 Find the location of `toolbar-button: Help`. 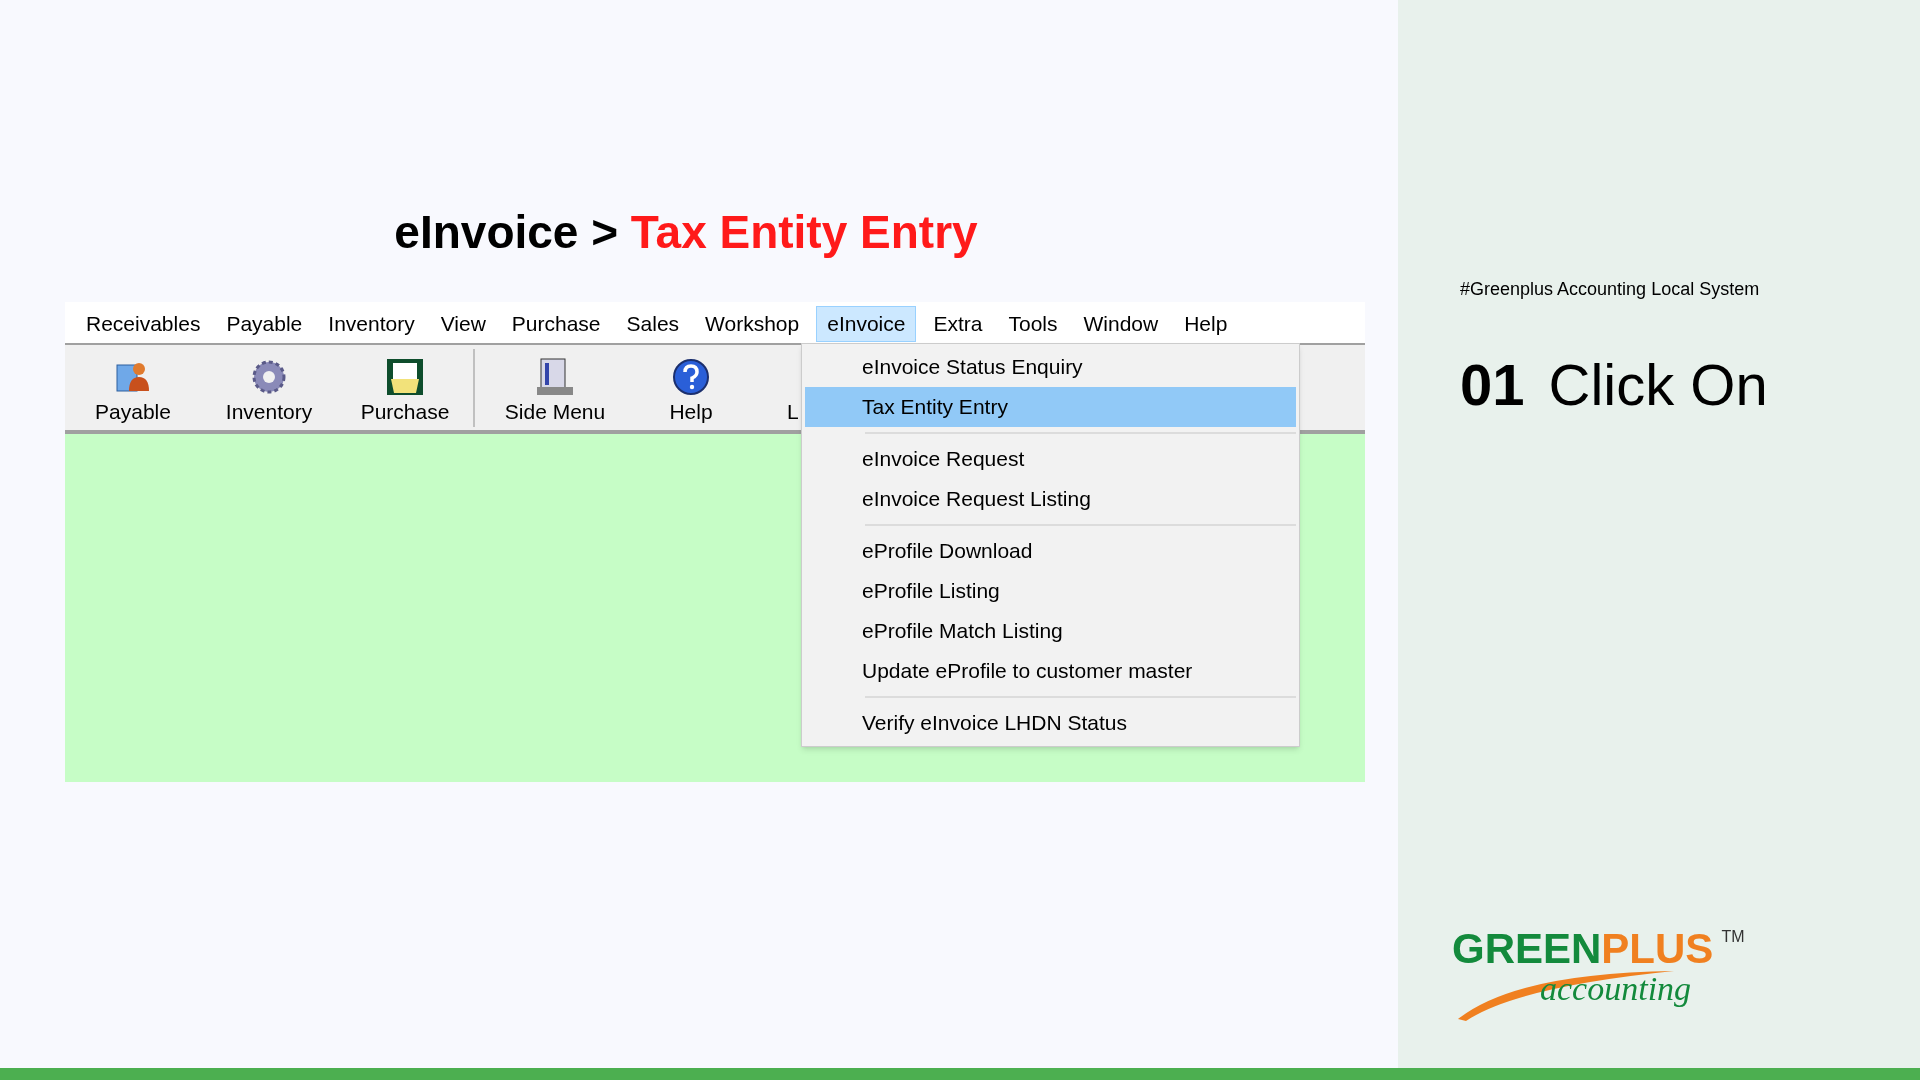

toolbar-button: Help is located at coordinates (691, 387).